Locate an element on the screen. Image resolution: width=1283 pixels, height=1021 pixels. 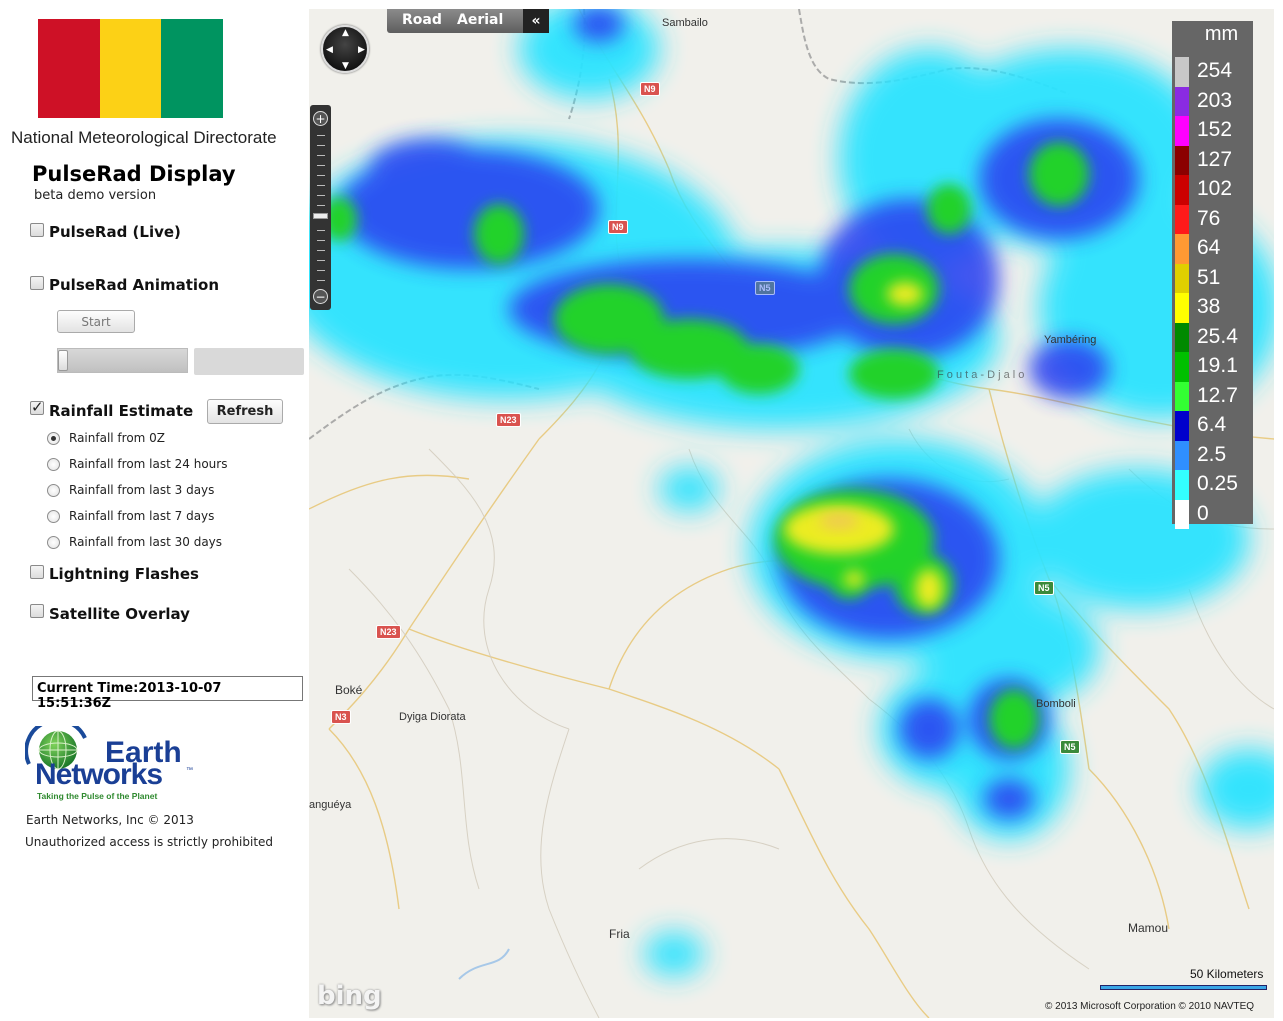
scale-label: 50 Kilometers is located at coordinates (1227, 974).